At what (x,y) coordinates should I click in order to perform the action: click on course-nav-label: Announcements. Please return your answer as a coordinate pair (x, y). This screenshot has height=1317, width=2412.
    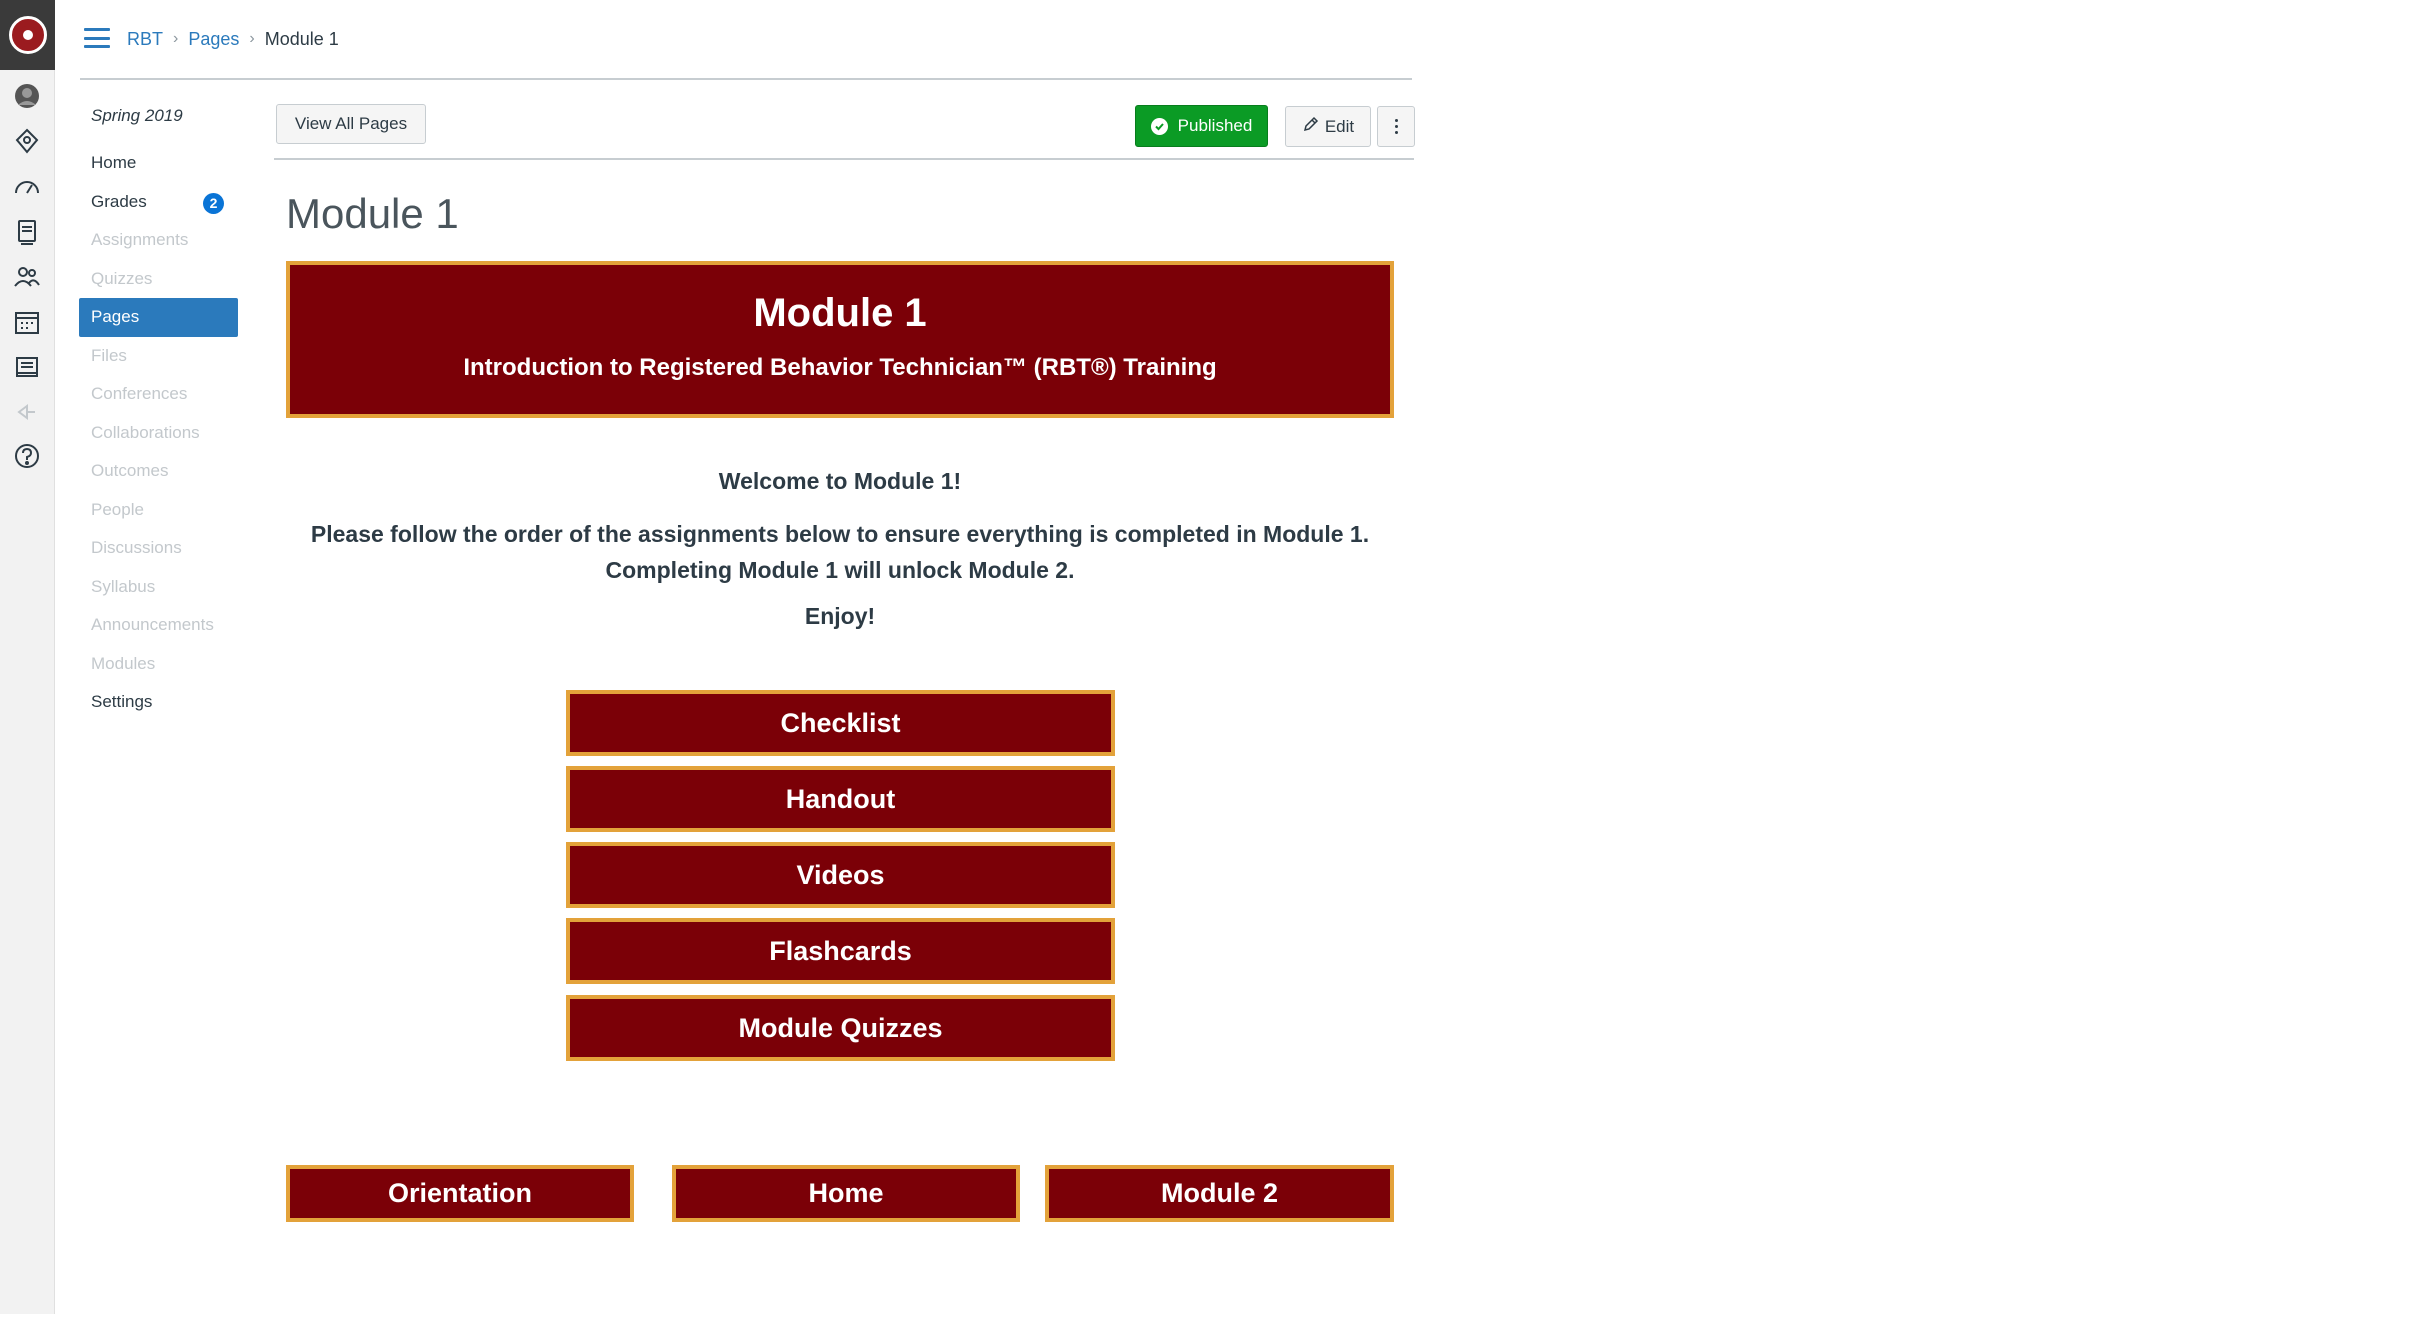
    Looking at the image, I should click on (152, 624).